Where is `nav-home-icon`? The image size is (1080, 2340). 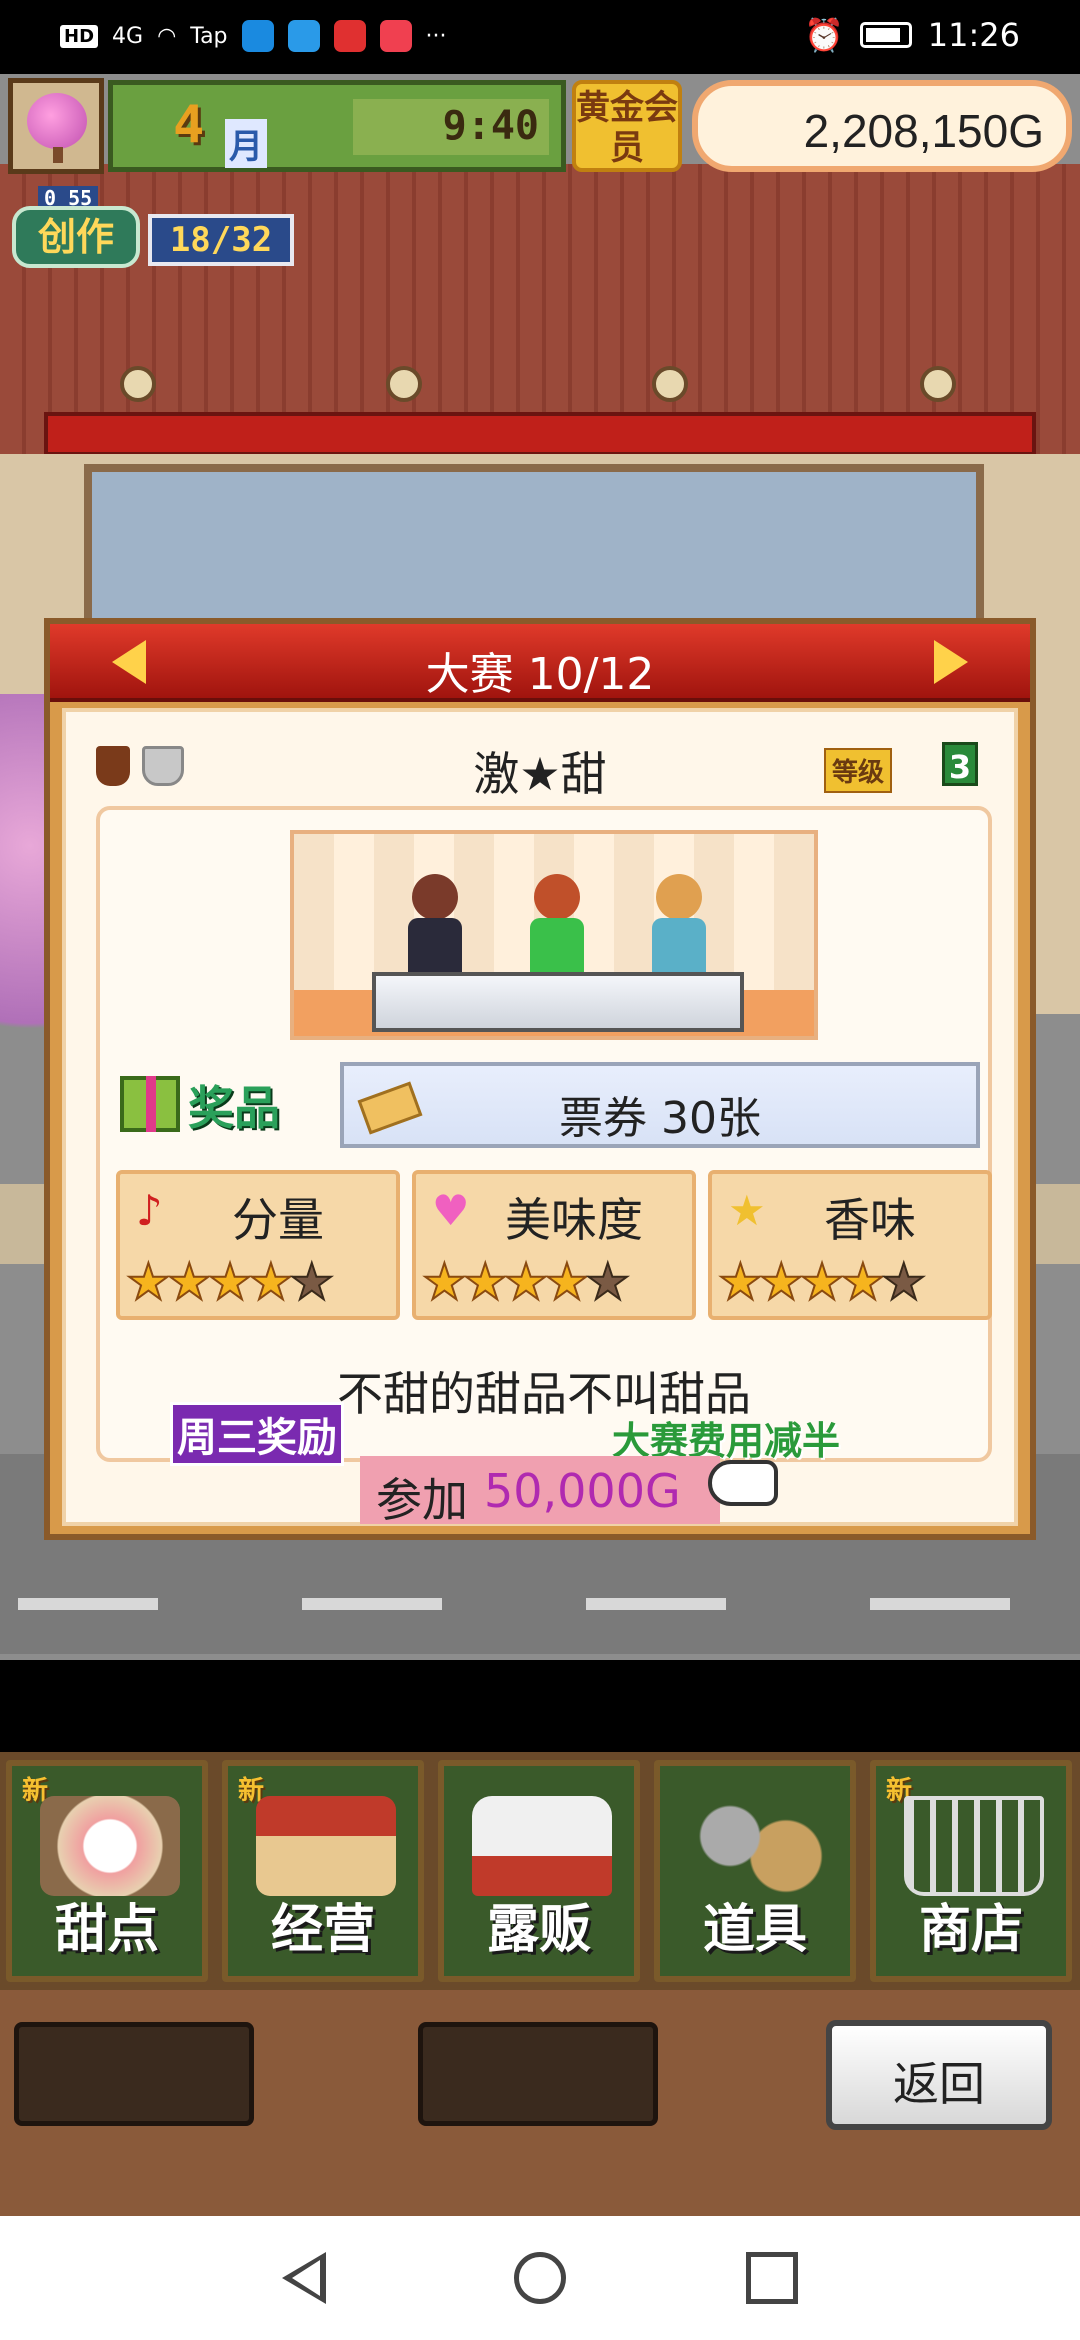
nav-home-icon is located at coordinates (540, 2278).